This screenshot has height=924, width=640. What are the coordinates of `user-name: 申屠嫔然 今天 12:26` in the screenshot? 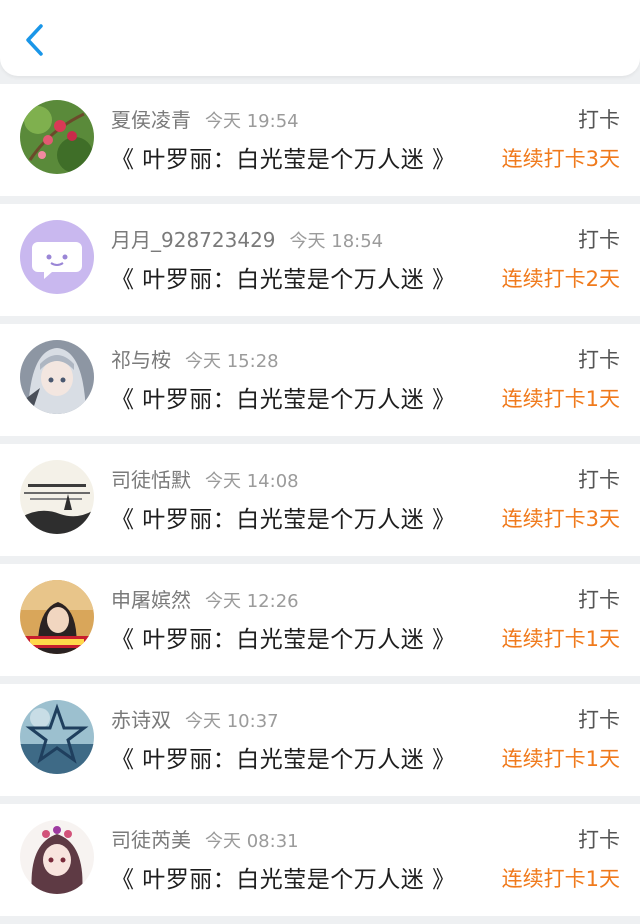 It's located at (205, 600).